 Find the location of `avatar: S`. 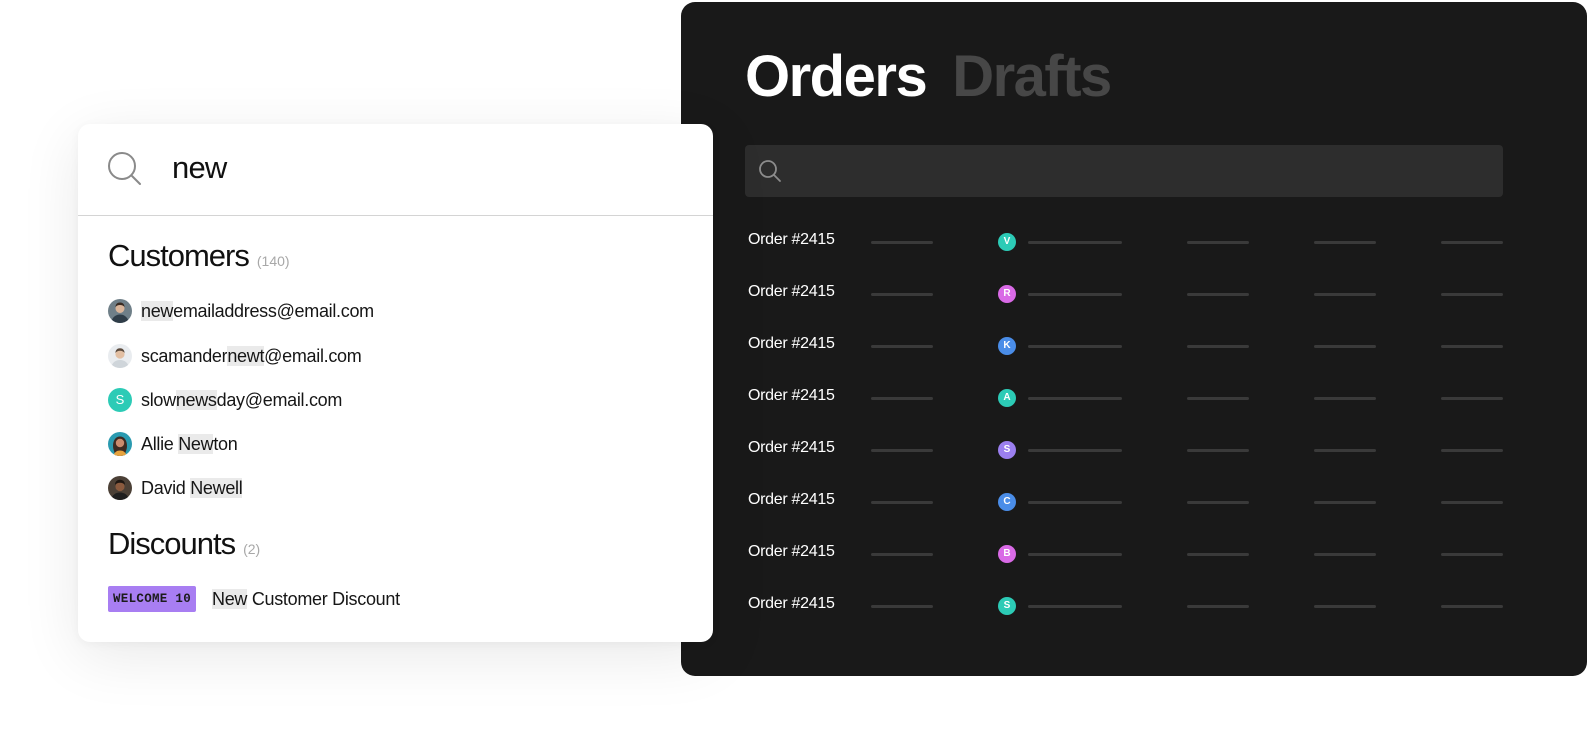

avatar: S is located at coordinates (120, 400).